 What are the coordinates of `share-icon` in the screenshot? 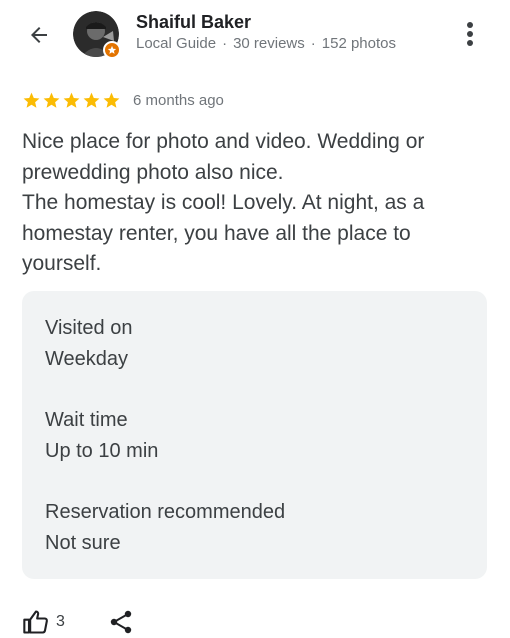 It's located at (121, 622).